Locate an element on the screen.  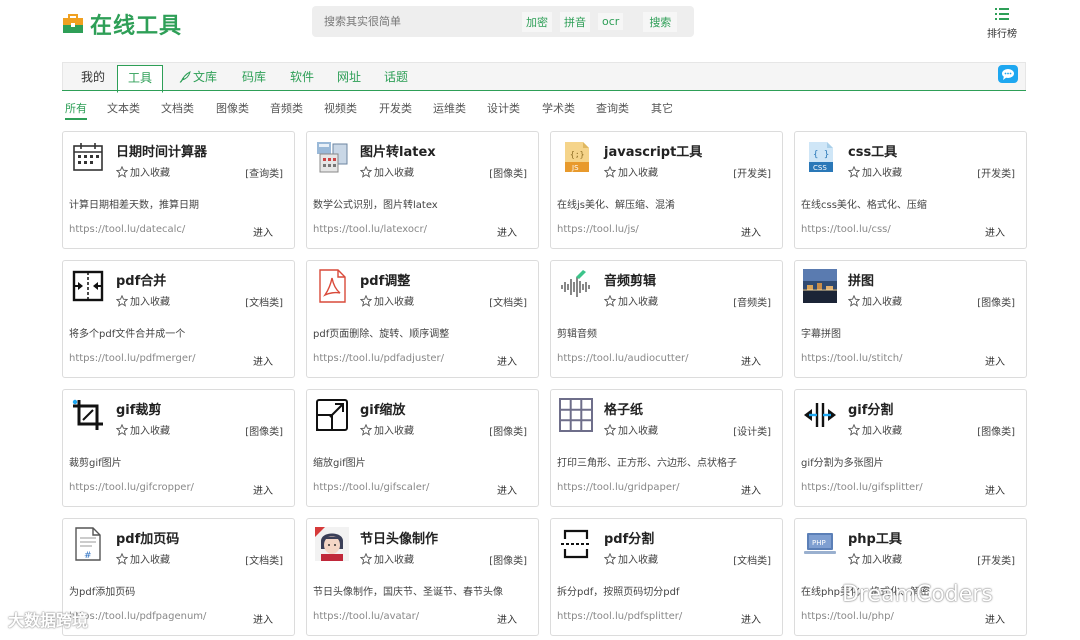
category-other: 其它 is located at coordinates (662, 108).